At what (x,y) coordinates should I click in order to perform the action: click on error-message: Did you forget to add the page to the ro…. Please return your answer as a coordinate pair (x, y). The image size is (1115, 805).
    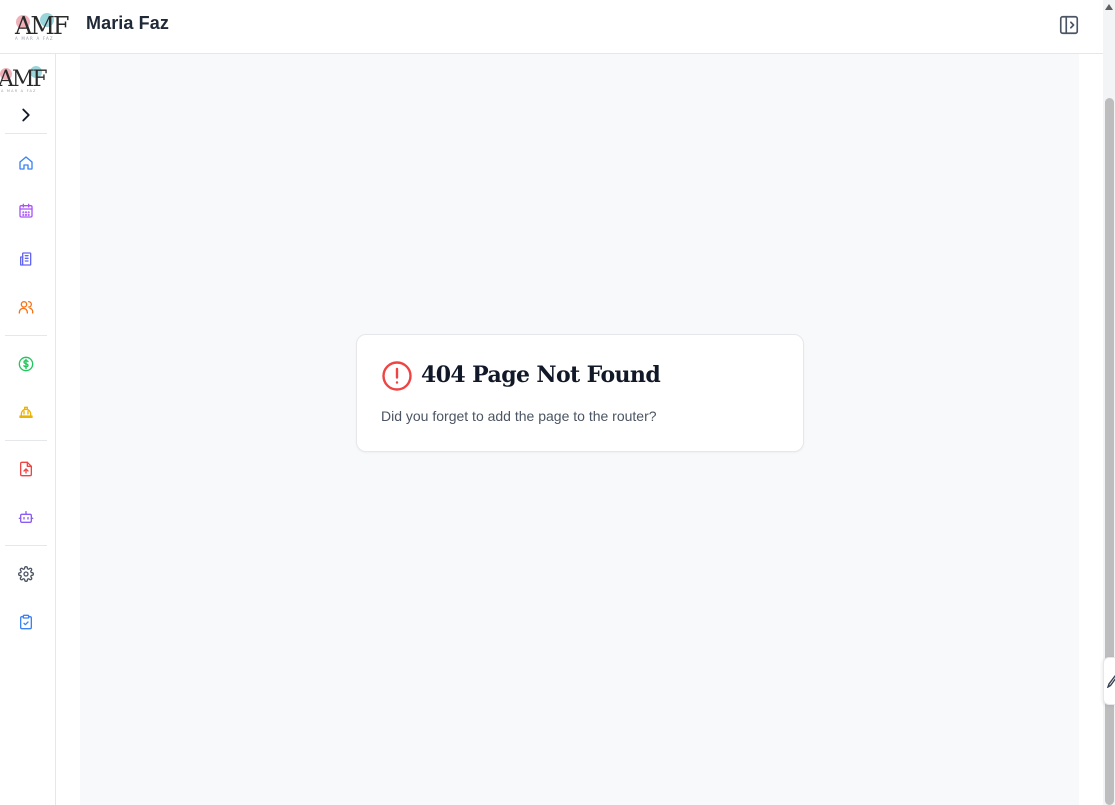
    Looking at the image, I should click on (519, 416).